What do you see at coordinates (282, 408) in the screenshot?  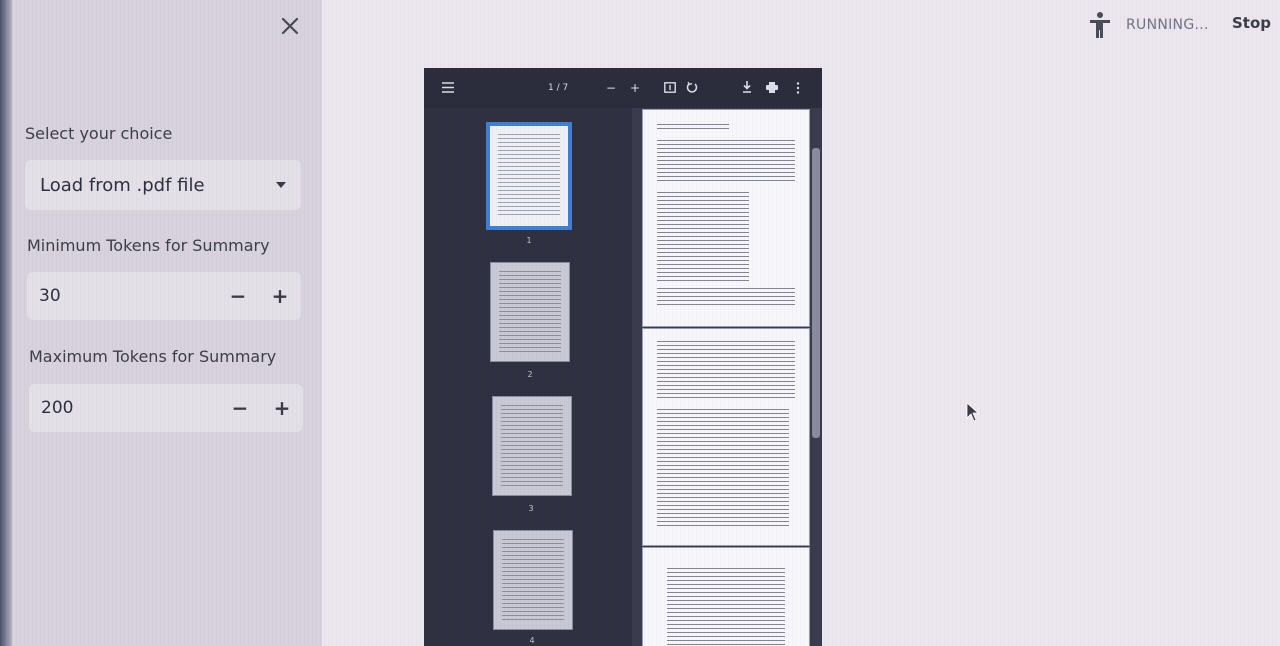 I see `max-tokens-increment-button: +` at bounding box center [282, 408].